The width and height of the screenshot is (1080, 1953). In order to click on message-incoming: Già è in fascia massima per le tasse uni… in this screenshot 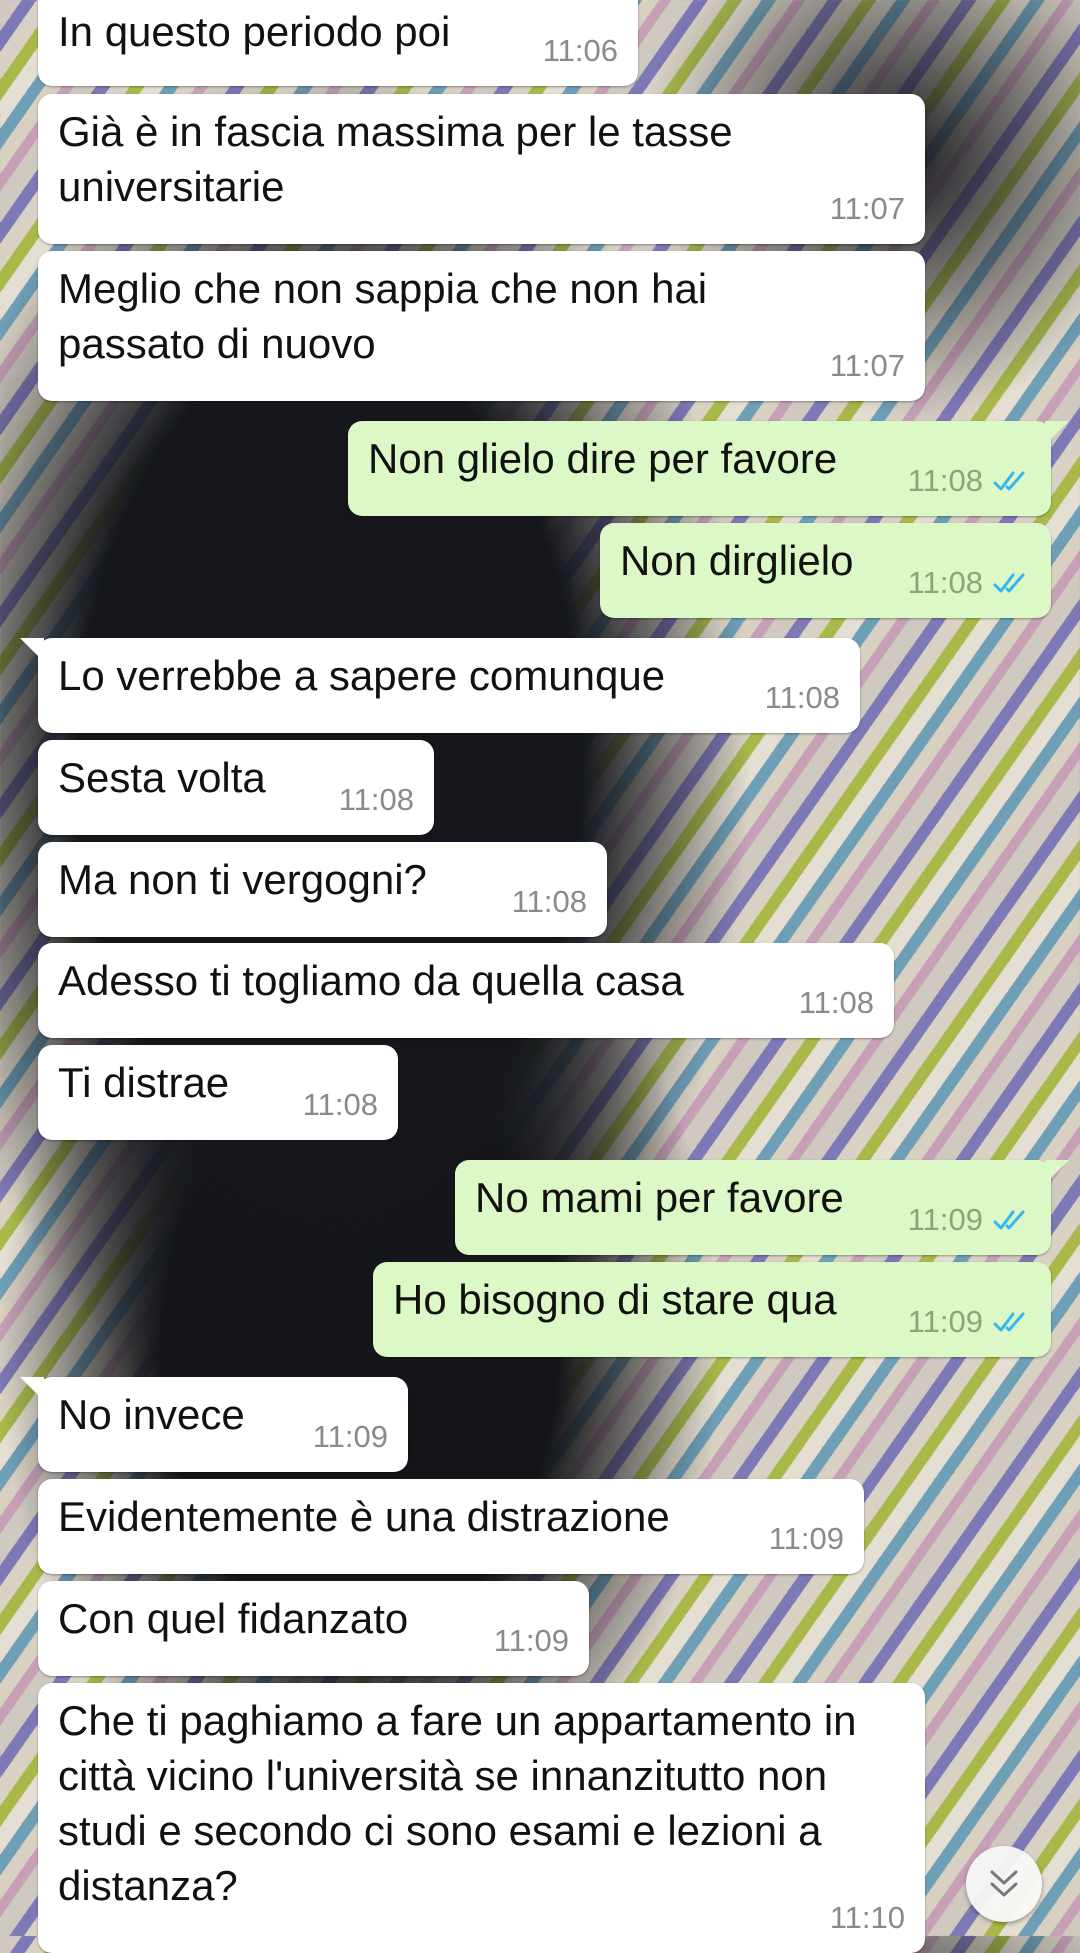, I will do `click(481, 169)`.